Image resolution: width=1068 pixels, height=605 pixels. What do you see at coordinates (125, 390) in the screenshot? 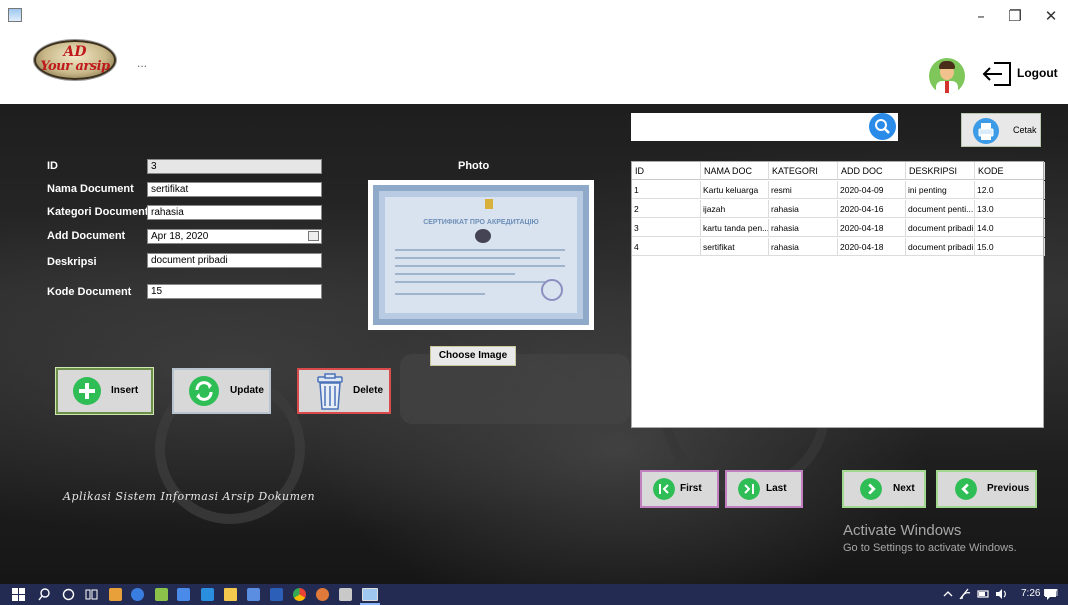
I see `insert-label: Insert` at bounding box center [125, 390].